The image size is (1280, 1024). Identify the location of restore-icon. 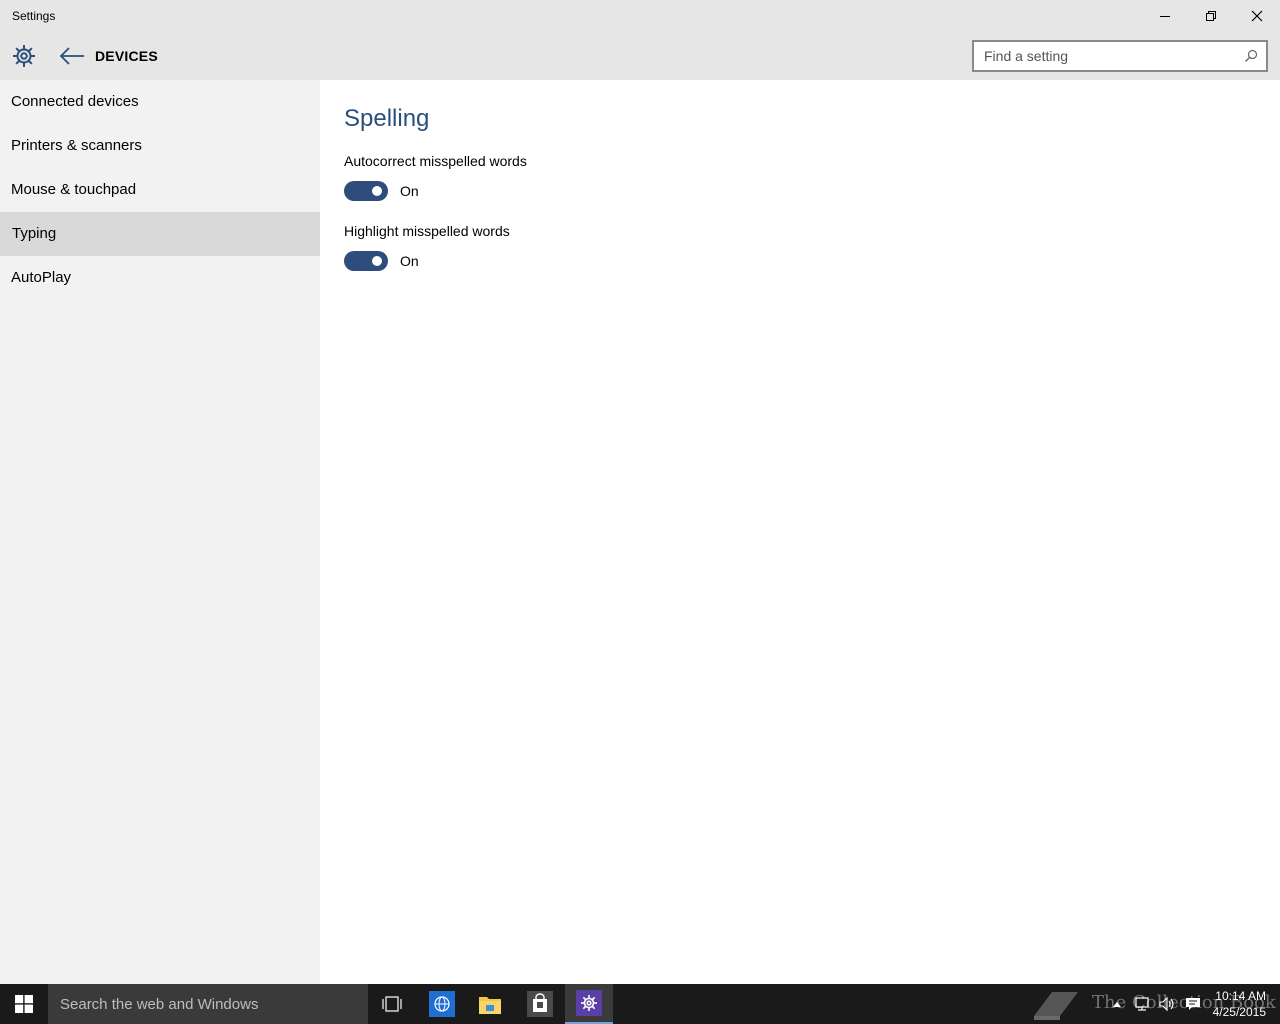
(1211, 16).